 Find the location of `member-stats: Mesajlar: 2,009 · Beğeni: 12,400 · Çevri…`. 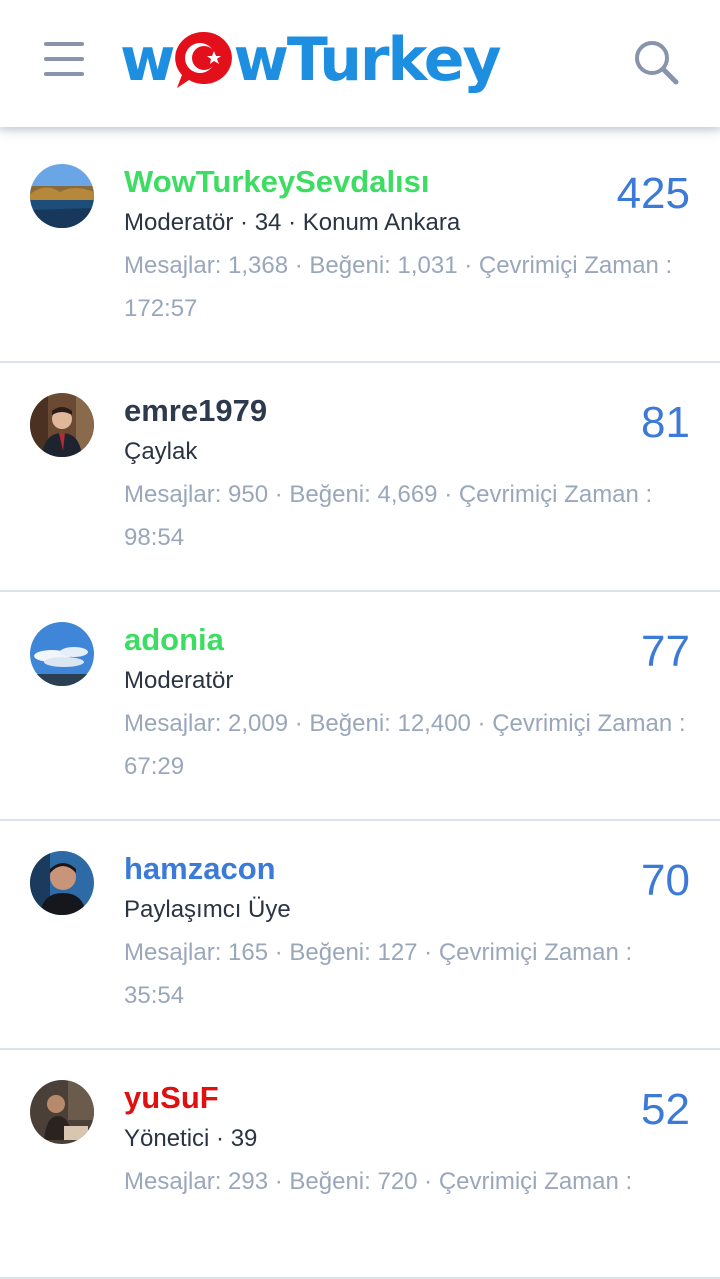

member-stats: Mesajlar: 2,009 · Beğeni: 12,400 · Çevri… is located at coordinates (405, 745).